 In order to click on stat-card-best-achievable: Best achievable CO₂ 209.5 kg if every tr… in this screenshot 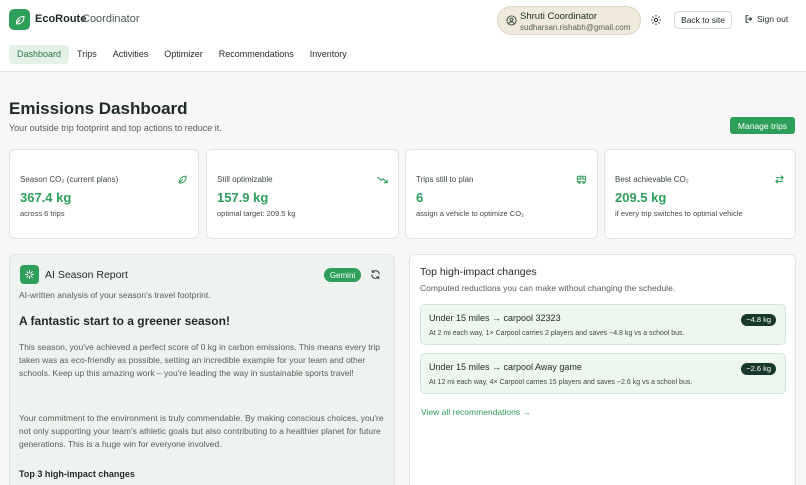, I will do `click(700, 194)`.